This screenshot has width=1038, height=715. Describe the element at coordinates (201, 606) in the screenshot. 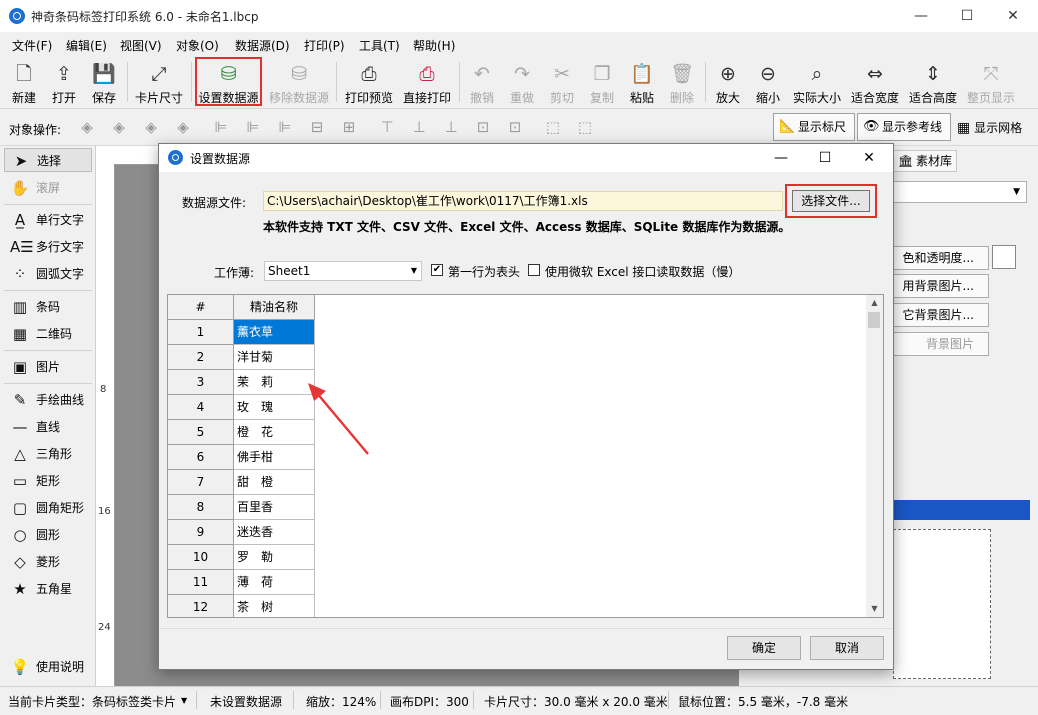

I see `row-header: 12` at that location.